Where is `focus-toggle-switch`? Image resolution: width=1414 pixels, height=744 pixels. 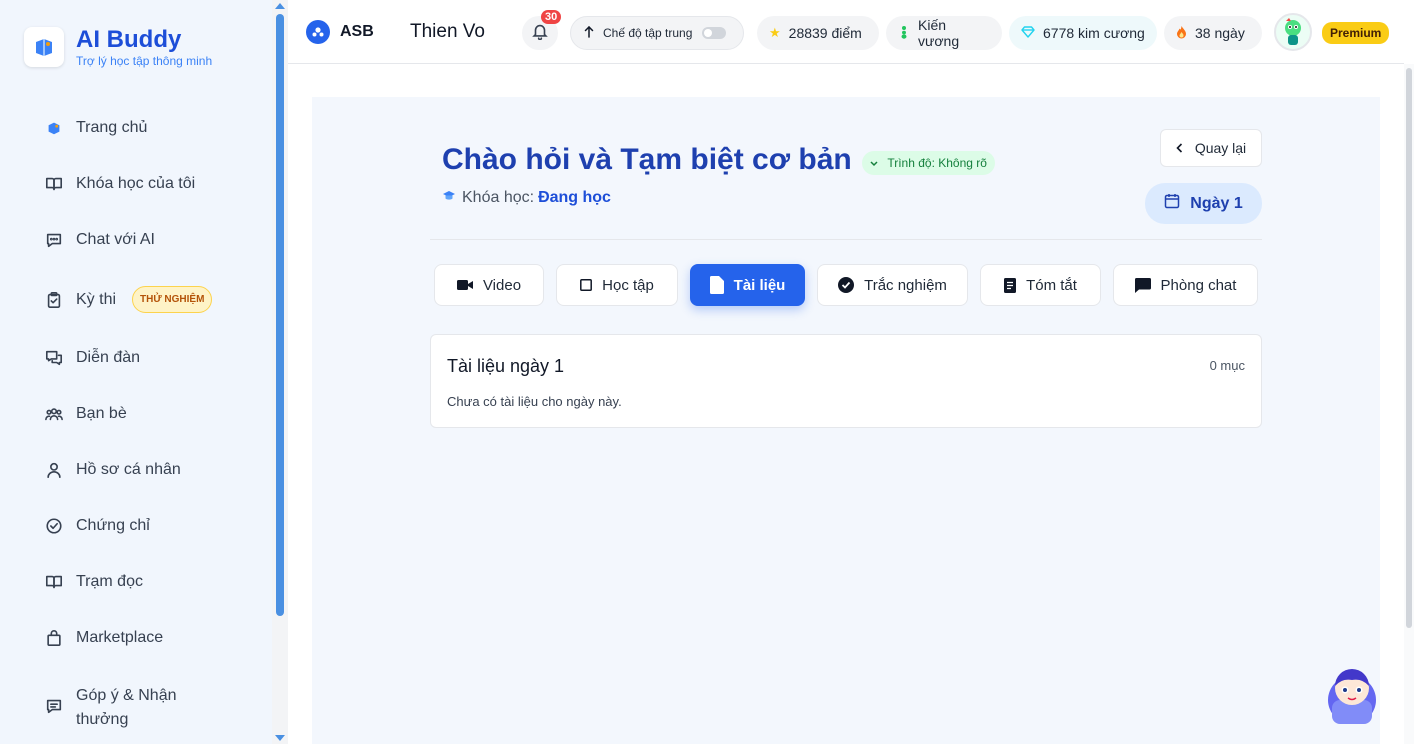 focus-toggle-switch is located at coordinates (714, 33).